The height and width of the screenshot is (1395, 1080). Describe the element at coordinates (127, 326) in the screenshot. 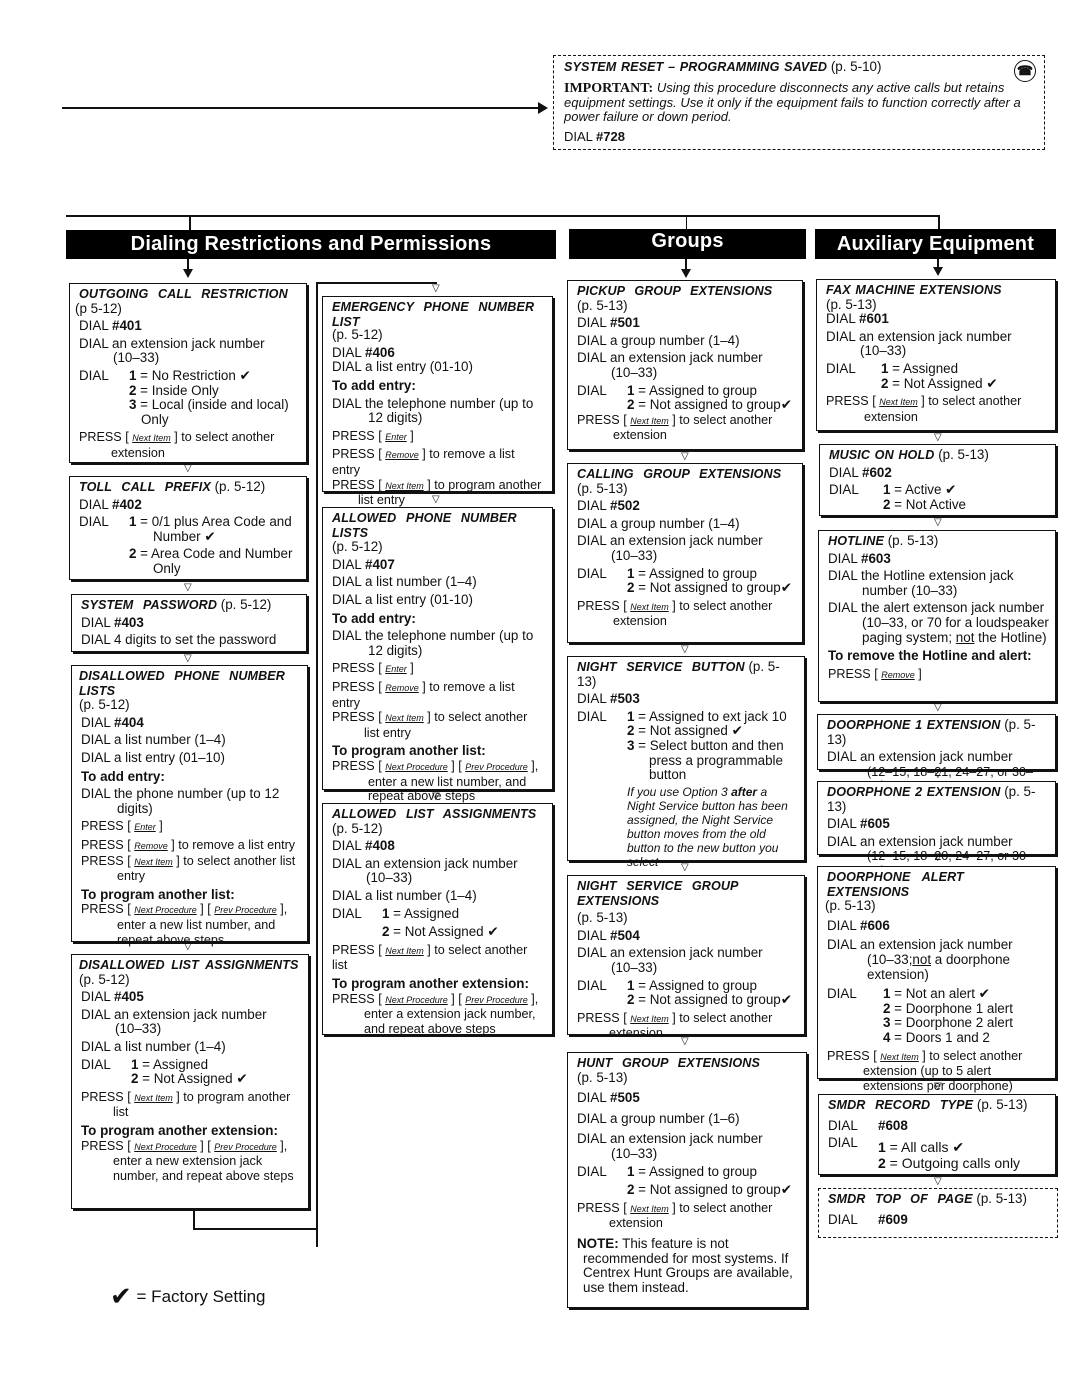

I see `dial-code: #401` at that location.